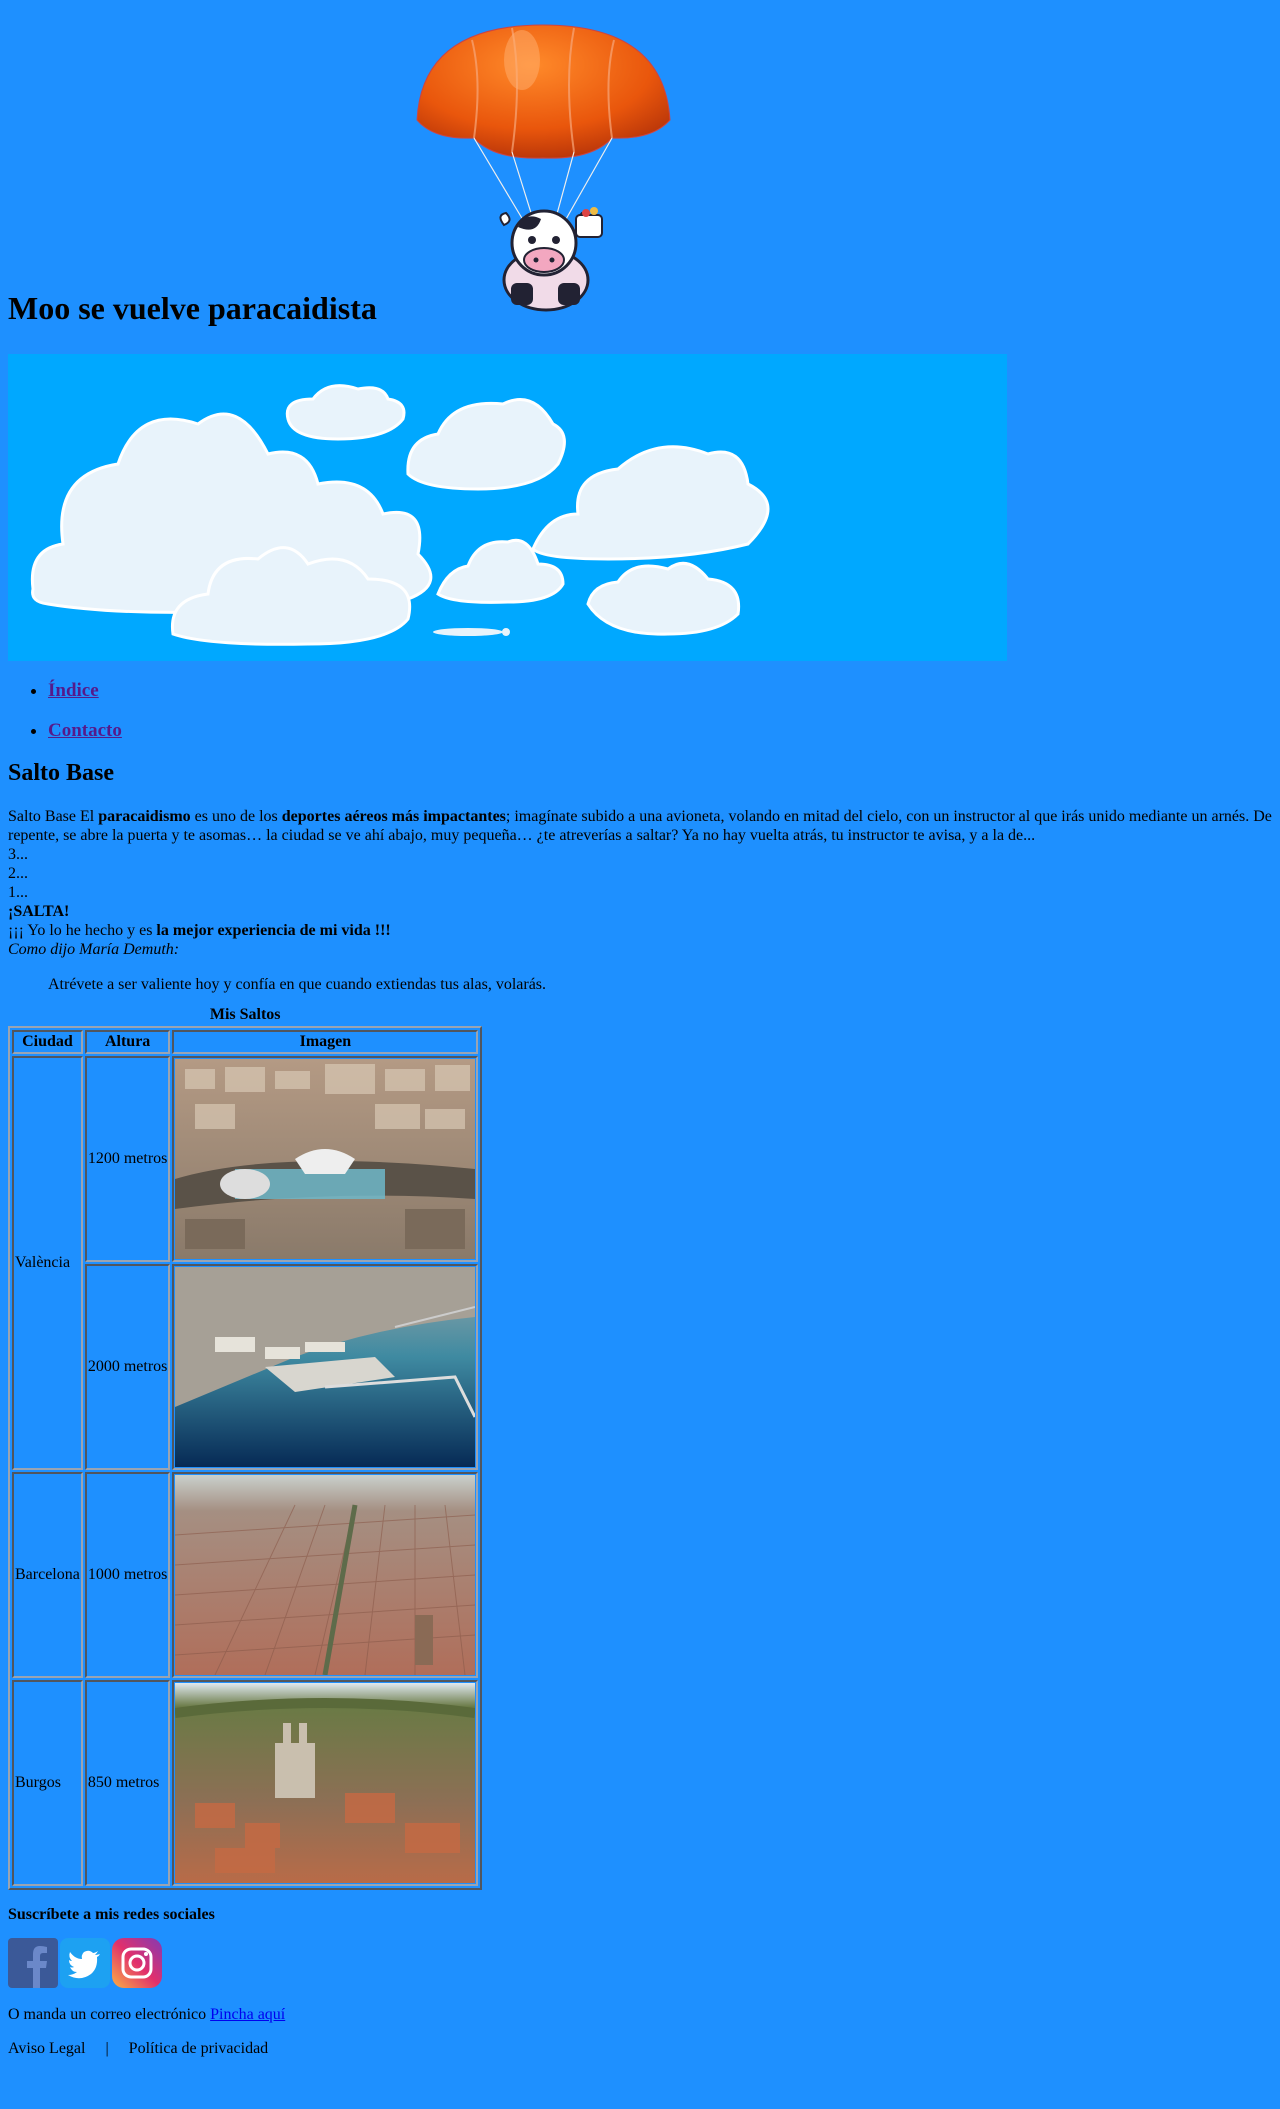 This screenshot has width=1280, height=2109. What do you see at coordinates (199, 2049) in the screenshot?
I see `privacy-link: Política de privacidad` at bounding box center [199, 2049].